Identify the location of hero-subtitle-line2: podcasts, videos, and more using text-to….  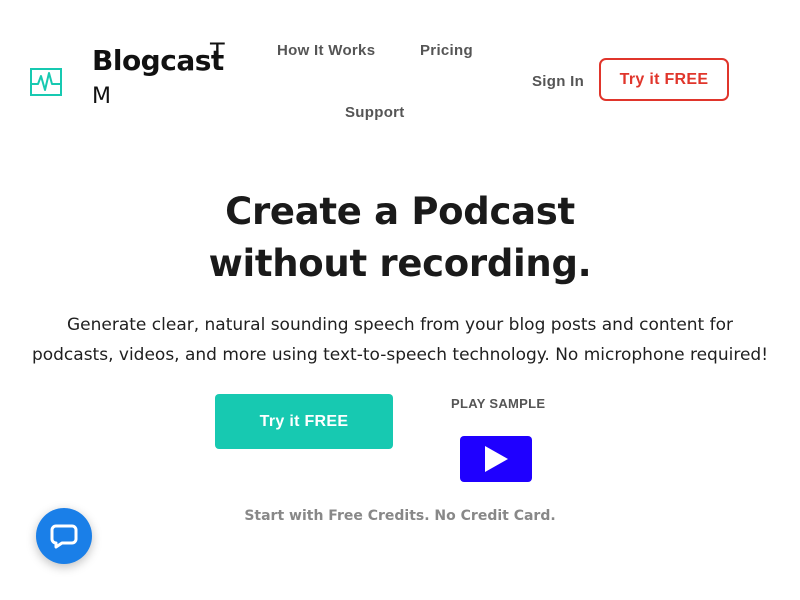
(400, 355).